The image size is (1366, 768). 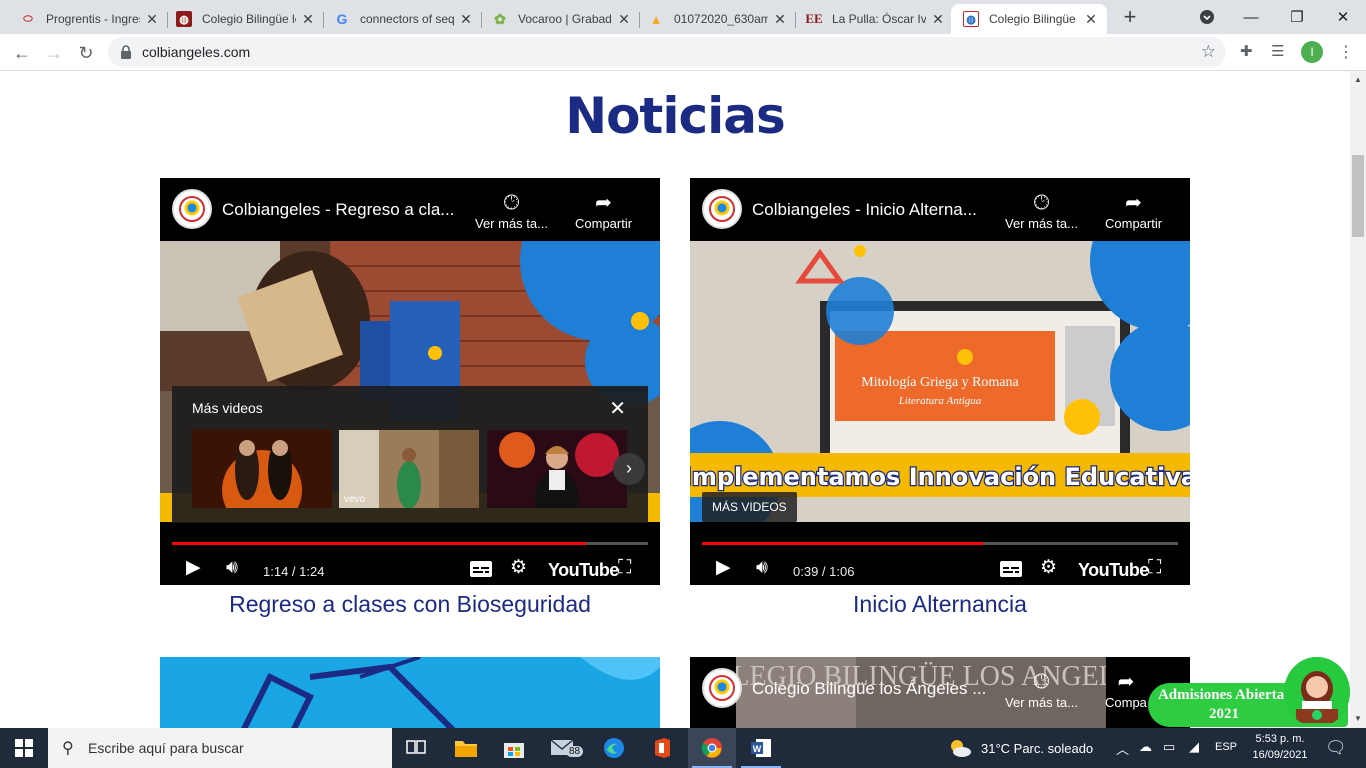 I want to click on svg-text: W, so click(x=757, y=749).